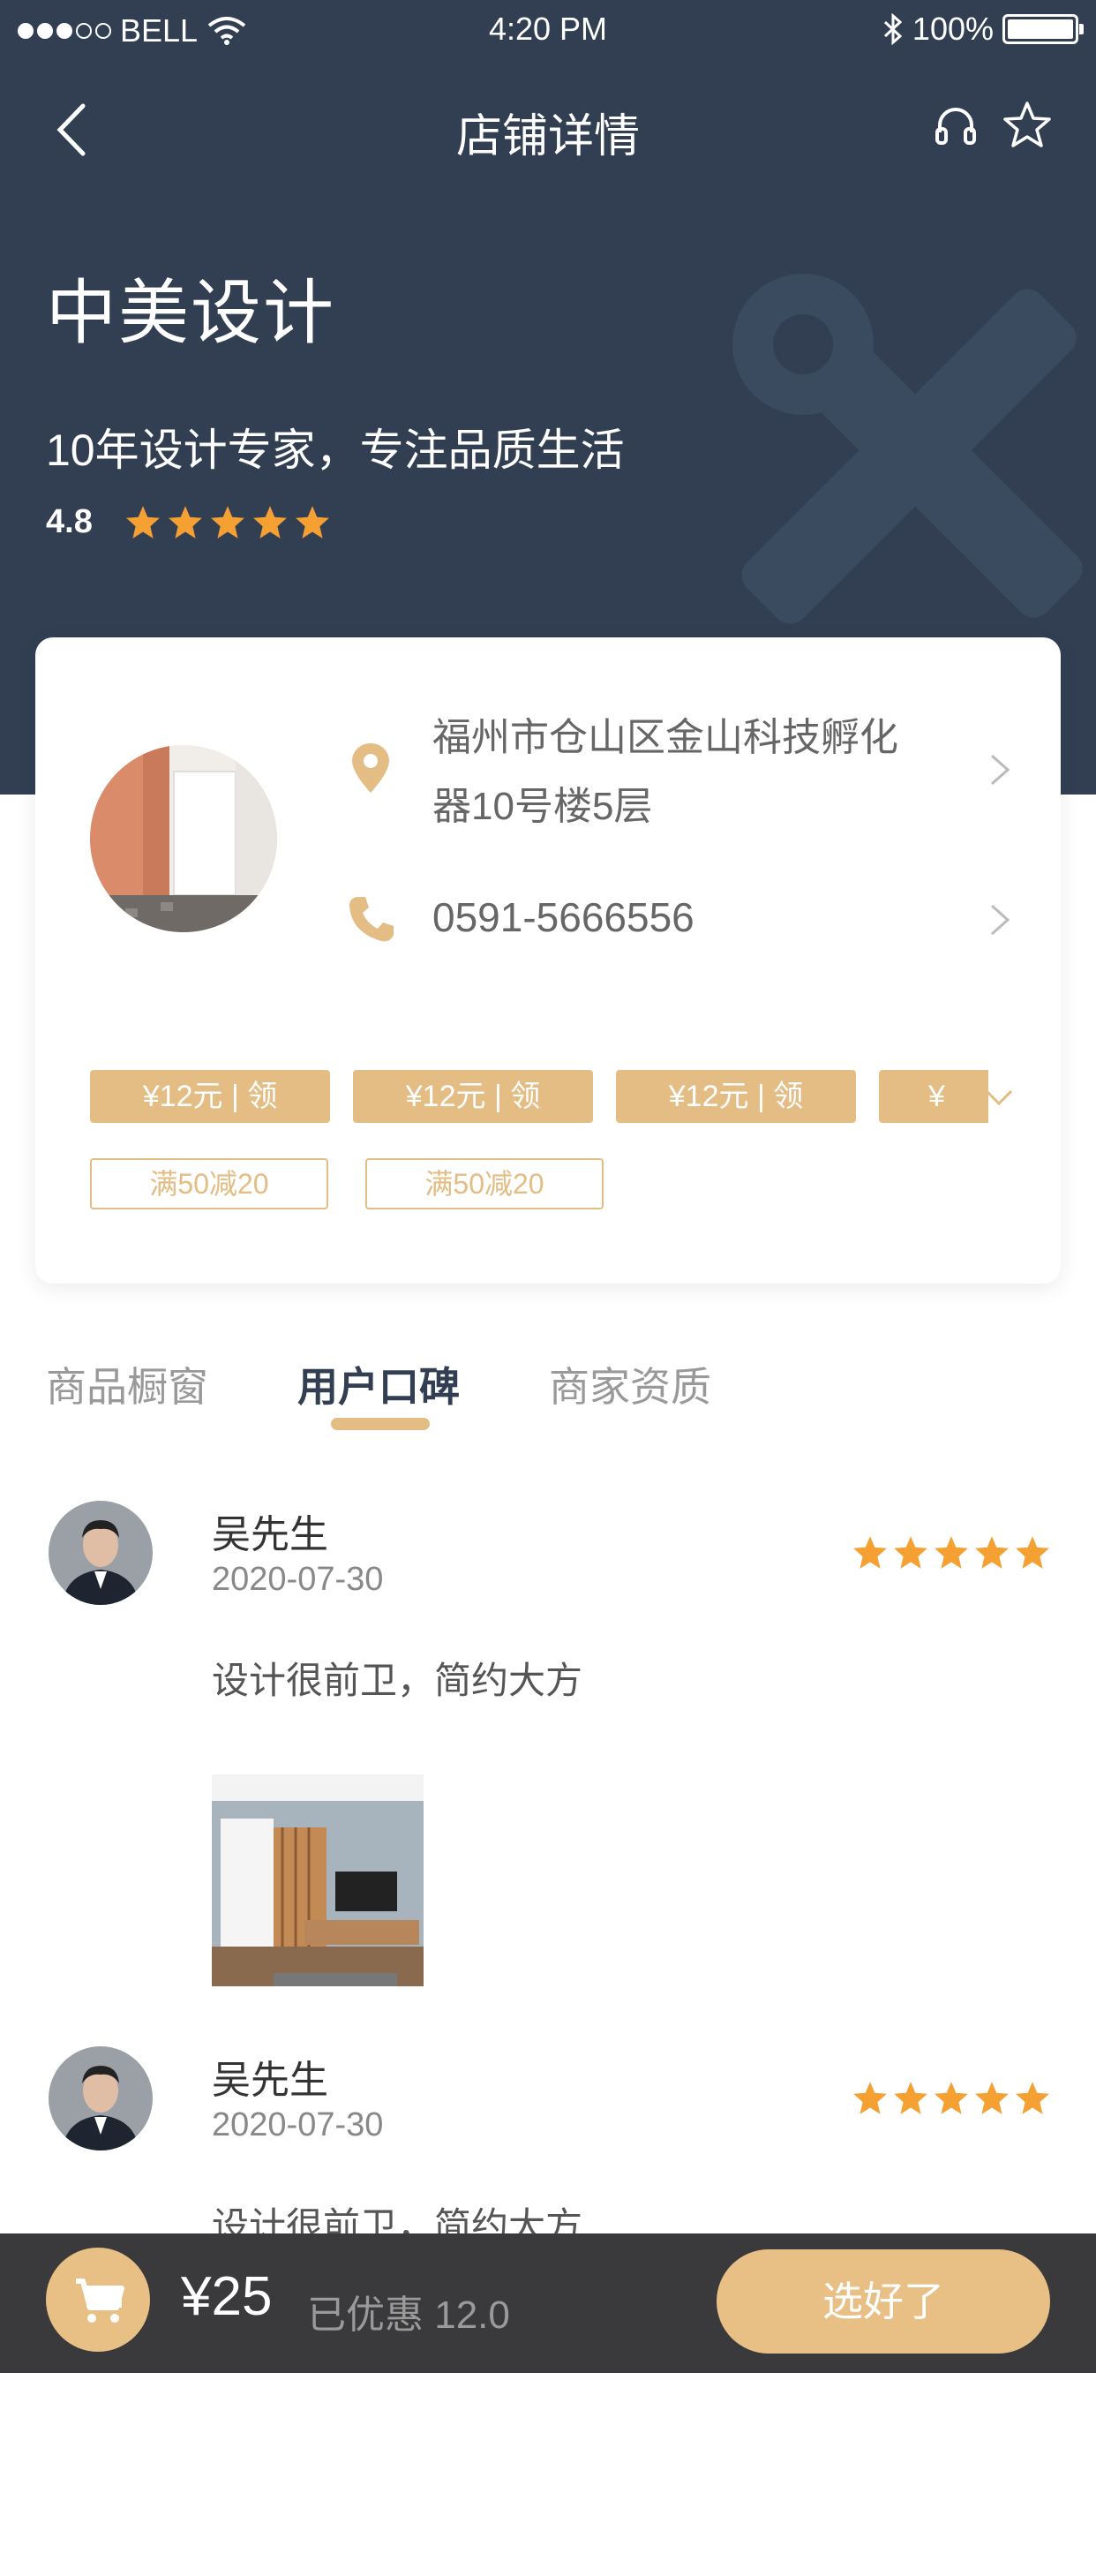 Image resolution: width=1096 pixels, height=2576 pixels. Describe the element at coordinates (893, 29) in the screenshot. I see `bluetooth-icon` at that location.